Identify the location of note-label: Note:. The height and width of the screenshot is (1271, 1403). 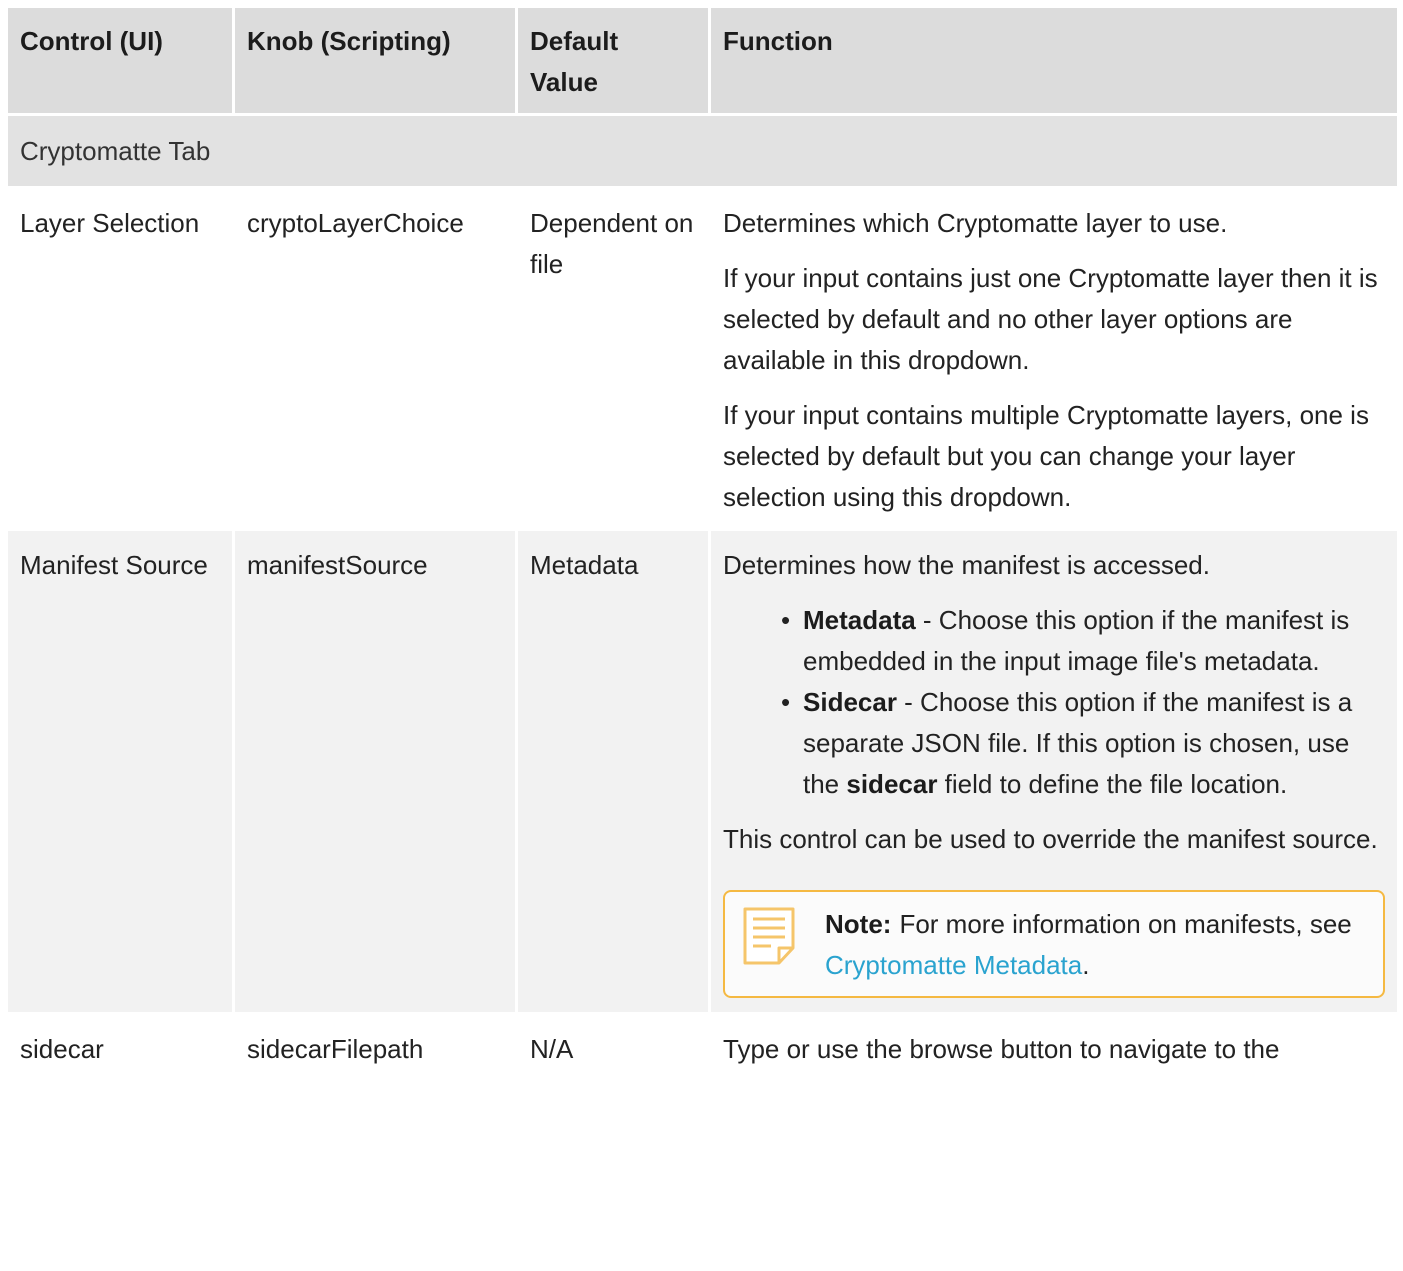
(858, 924).